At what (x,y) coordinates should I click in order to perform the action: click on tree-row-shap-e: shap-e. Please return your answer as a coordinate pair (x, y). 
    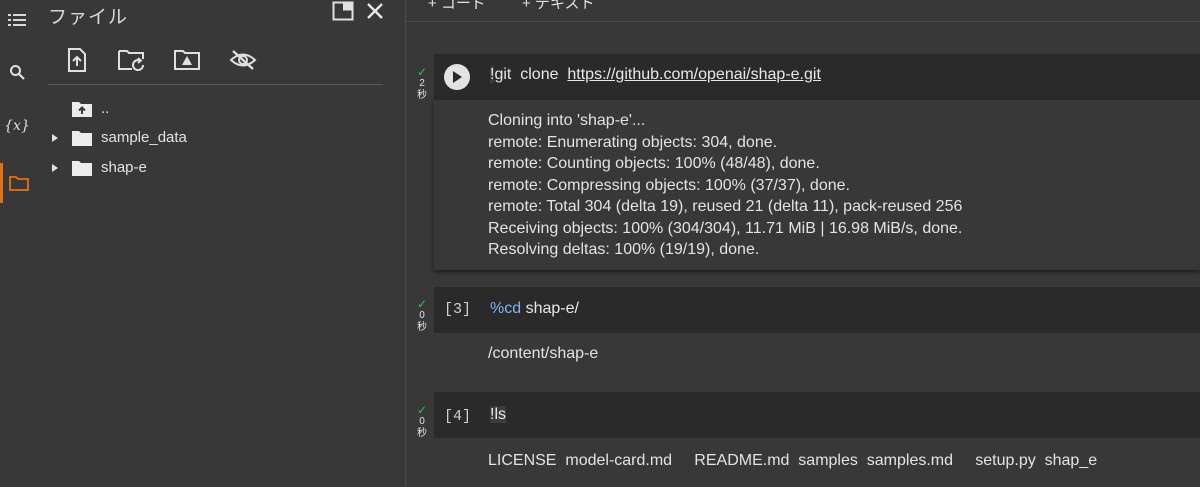
    Looking at the image, I should click on (220, 168).